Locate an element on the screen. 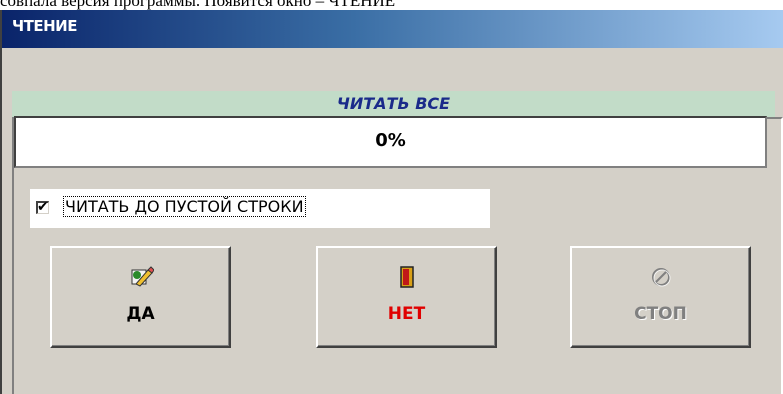  exit-door-icon is located at coordinates (406, 280).